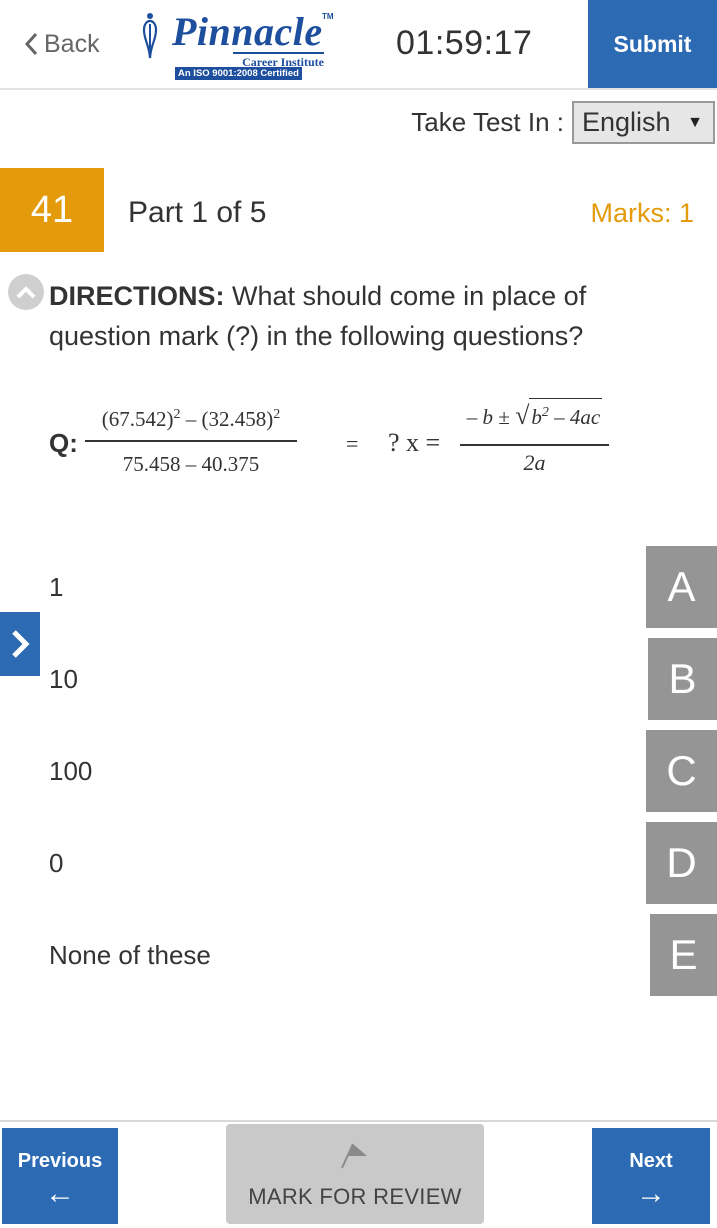  Describe the element at coordinates (247, 31) in the screenshot. I see `logo-wordmark: Pinnacle` at that location.